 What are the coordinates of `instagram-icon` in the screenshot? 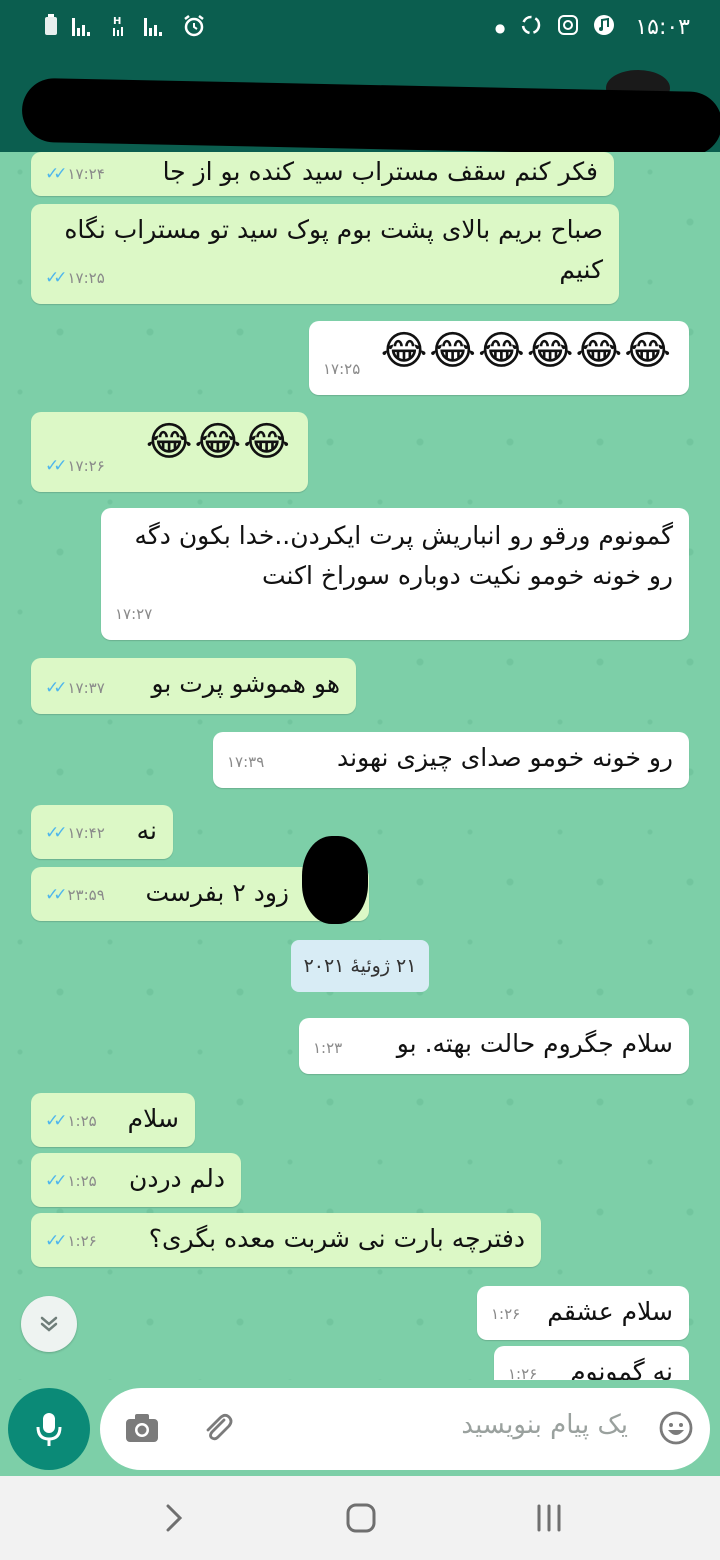 It's located at (568, 27).